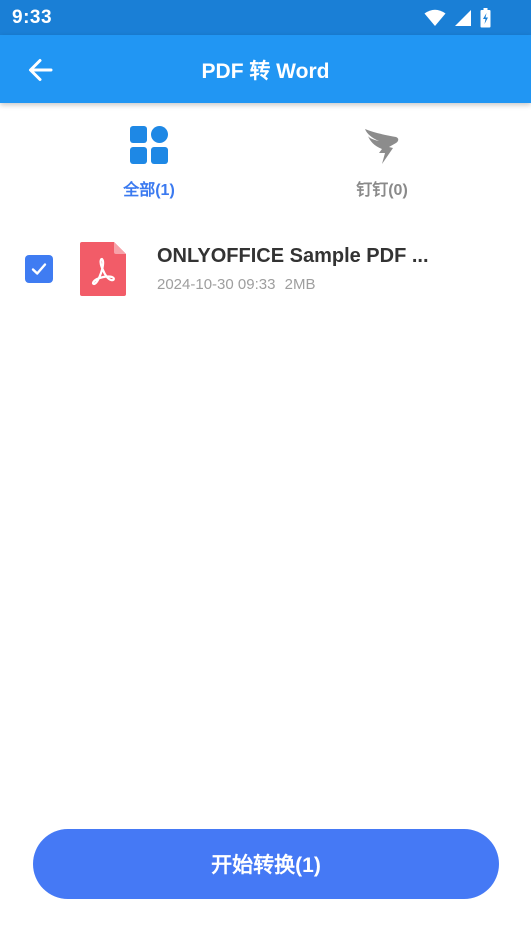 The width and height of the screenshot is (531, 944). I want to click on checkmark-icon, so click(39, 269).